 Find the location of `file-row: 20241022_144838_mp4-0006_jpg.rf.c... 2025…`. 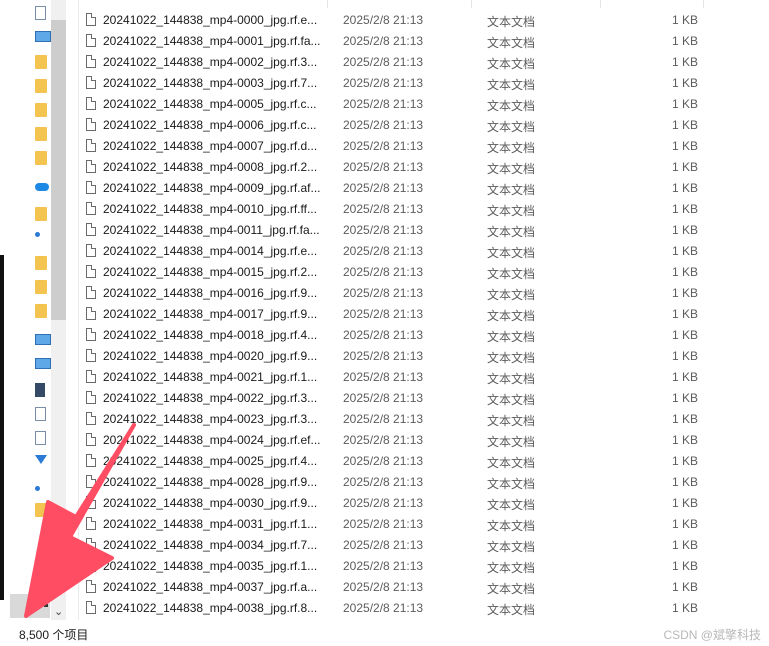

file-row: 20241022_144838_mp4-0006_jpg.rf.c... 2025… is located at coordinates (420, 125).